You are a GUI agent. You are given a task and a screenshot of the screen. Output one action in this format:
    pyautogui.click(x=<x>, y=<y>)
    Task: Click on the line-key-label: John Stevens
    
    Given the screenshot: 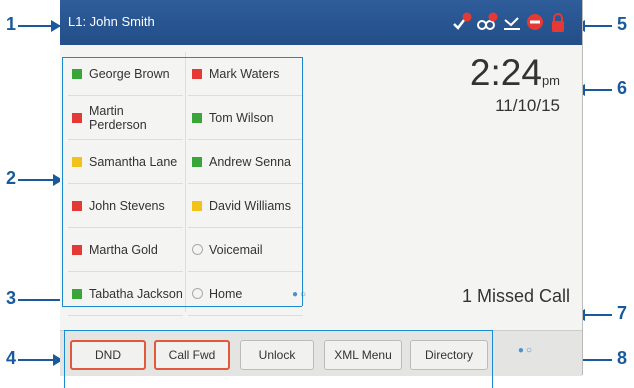 What is the action you would take?
    pyautogui.click(x=127, y=205)
    